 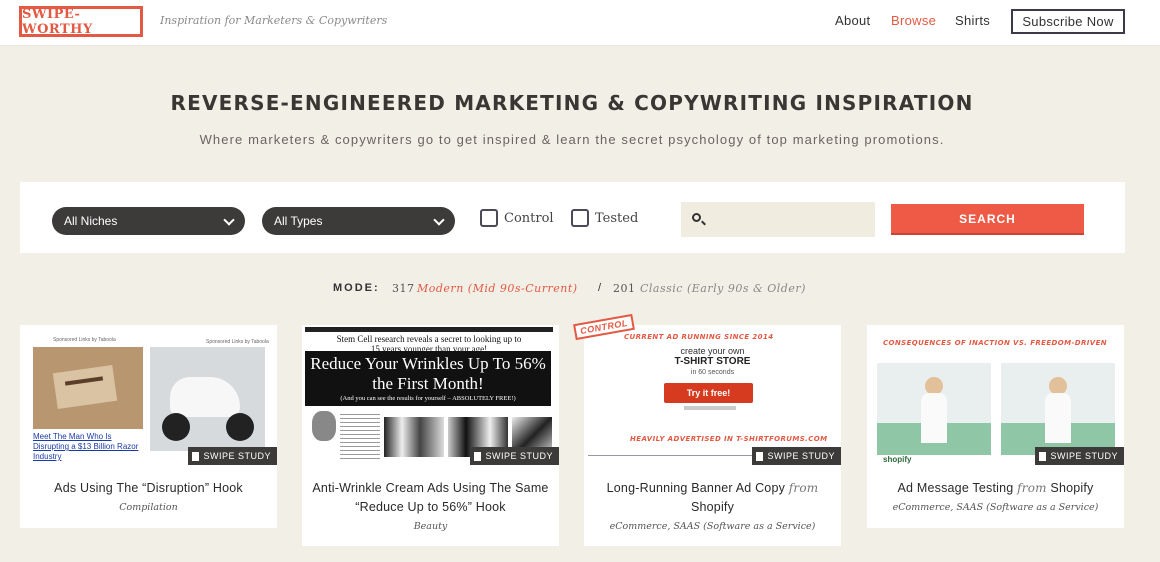 I want to click on tested-label: Tested, so click(x=617, y=218).